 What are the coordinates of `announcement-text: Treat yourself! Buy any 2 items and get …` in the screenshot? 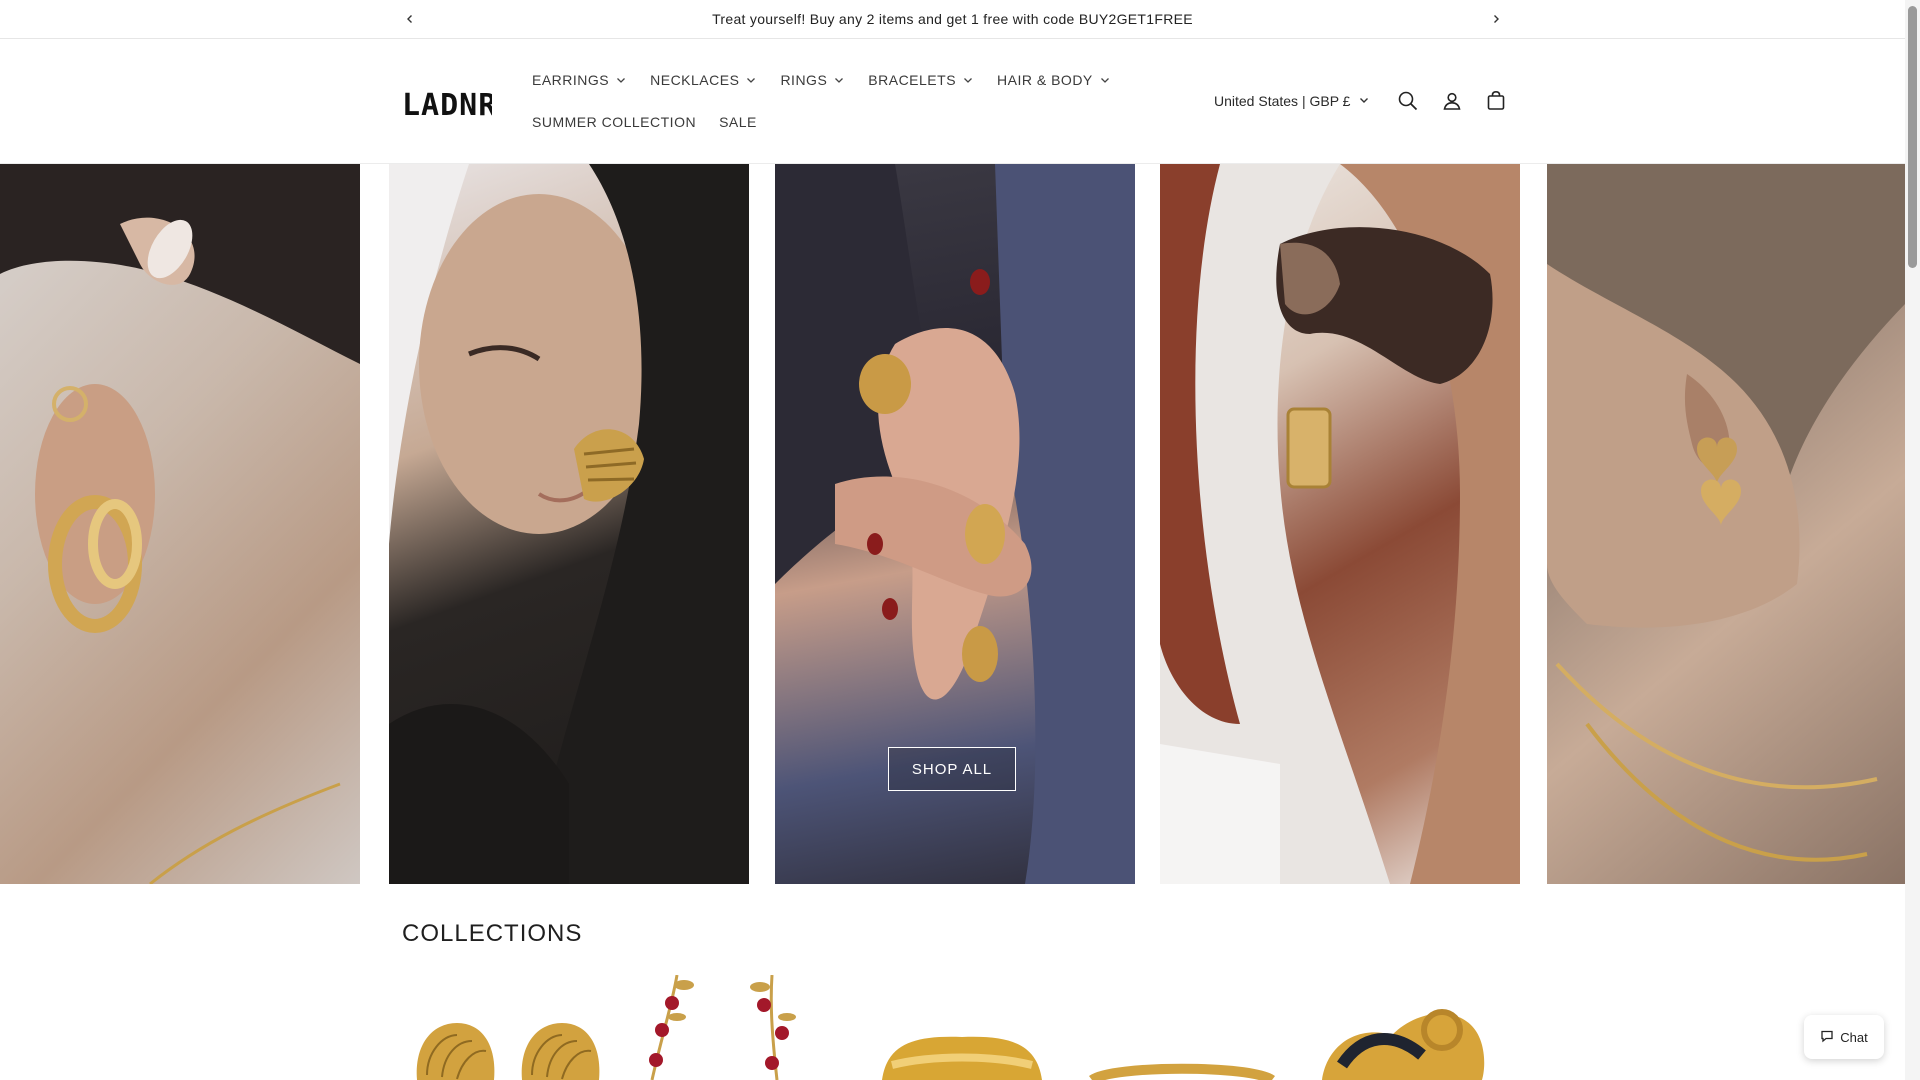 It's located at (952, 19).